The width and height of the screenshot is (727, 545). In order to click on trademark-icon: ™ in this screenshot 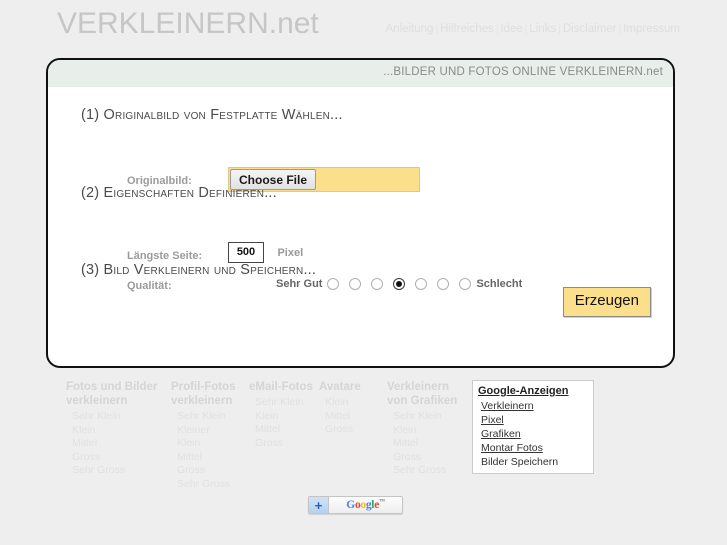, I will do `click(382, 502)`.